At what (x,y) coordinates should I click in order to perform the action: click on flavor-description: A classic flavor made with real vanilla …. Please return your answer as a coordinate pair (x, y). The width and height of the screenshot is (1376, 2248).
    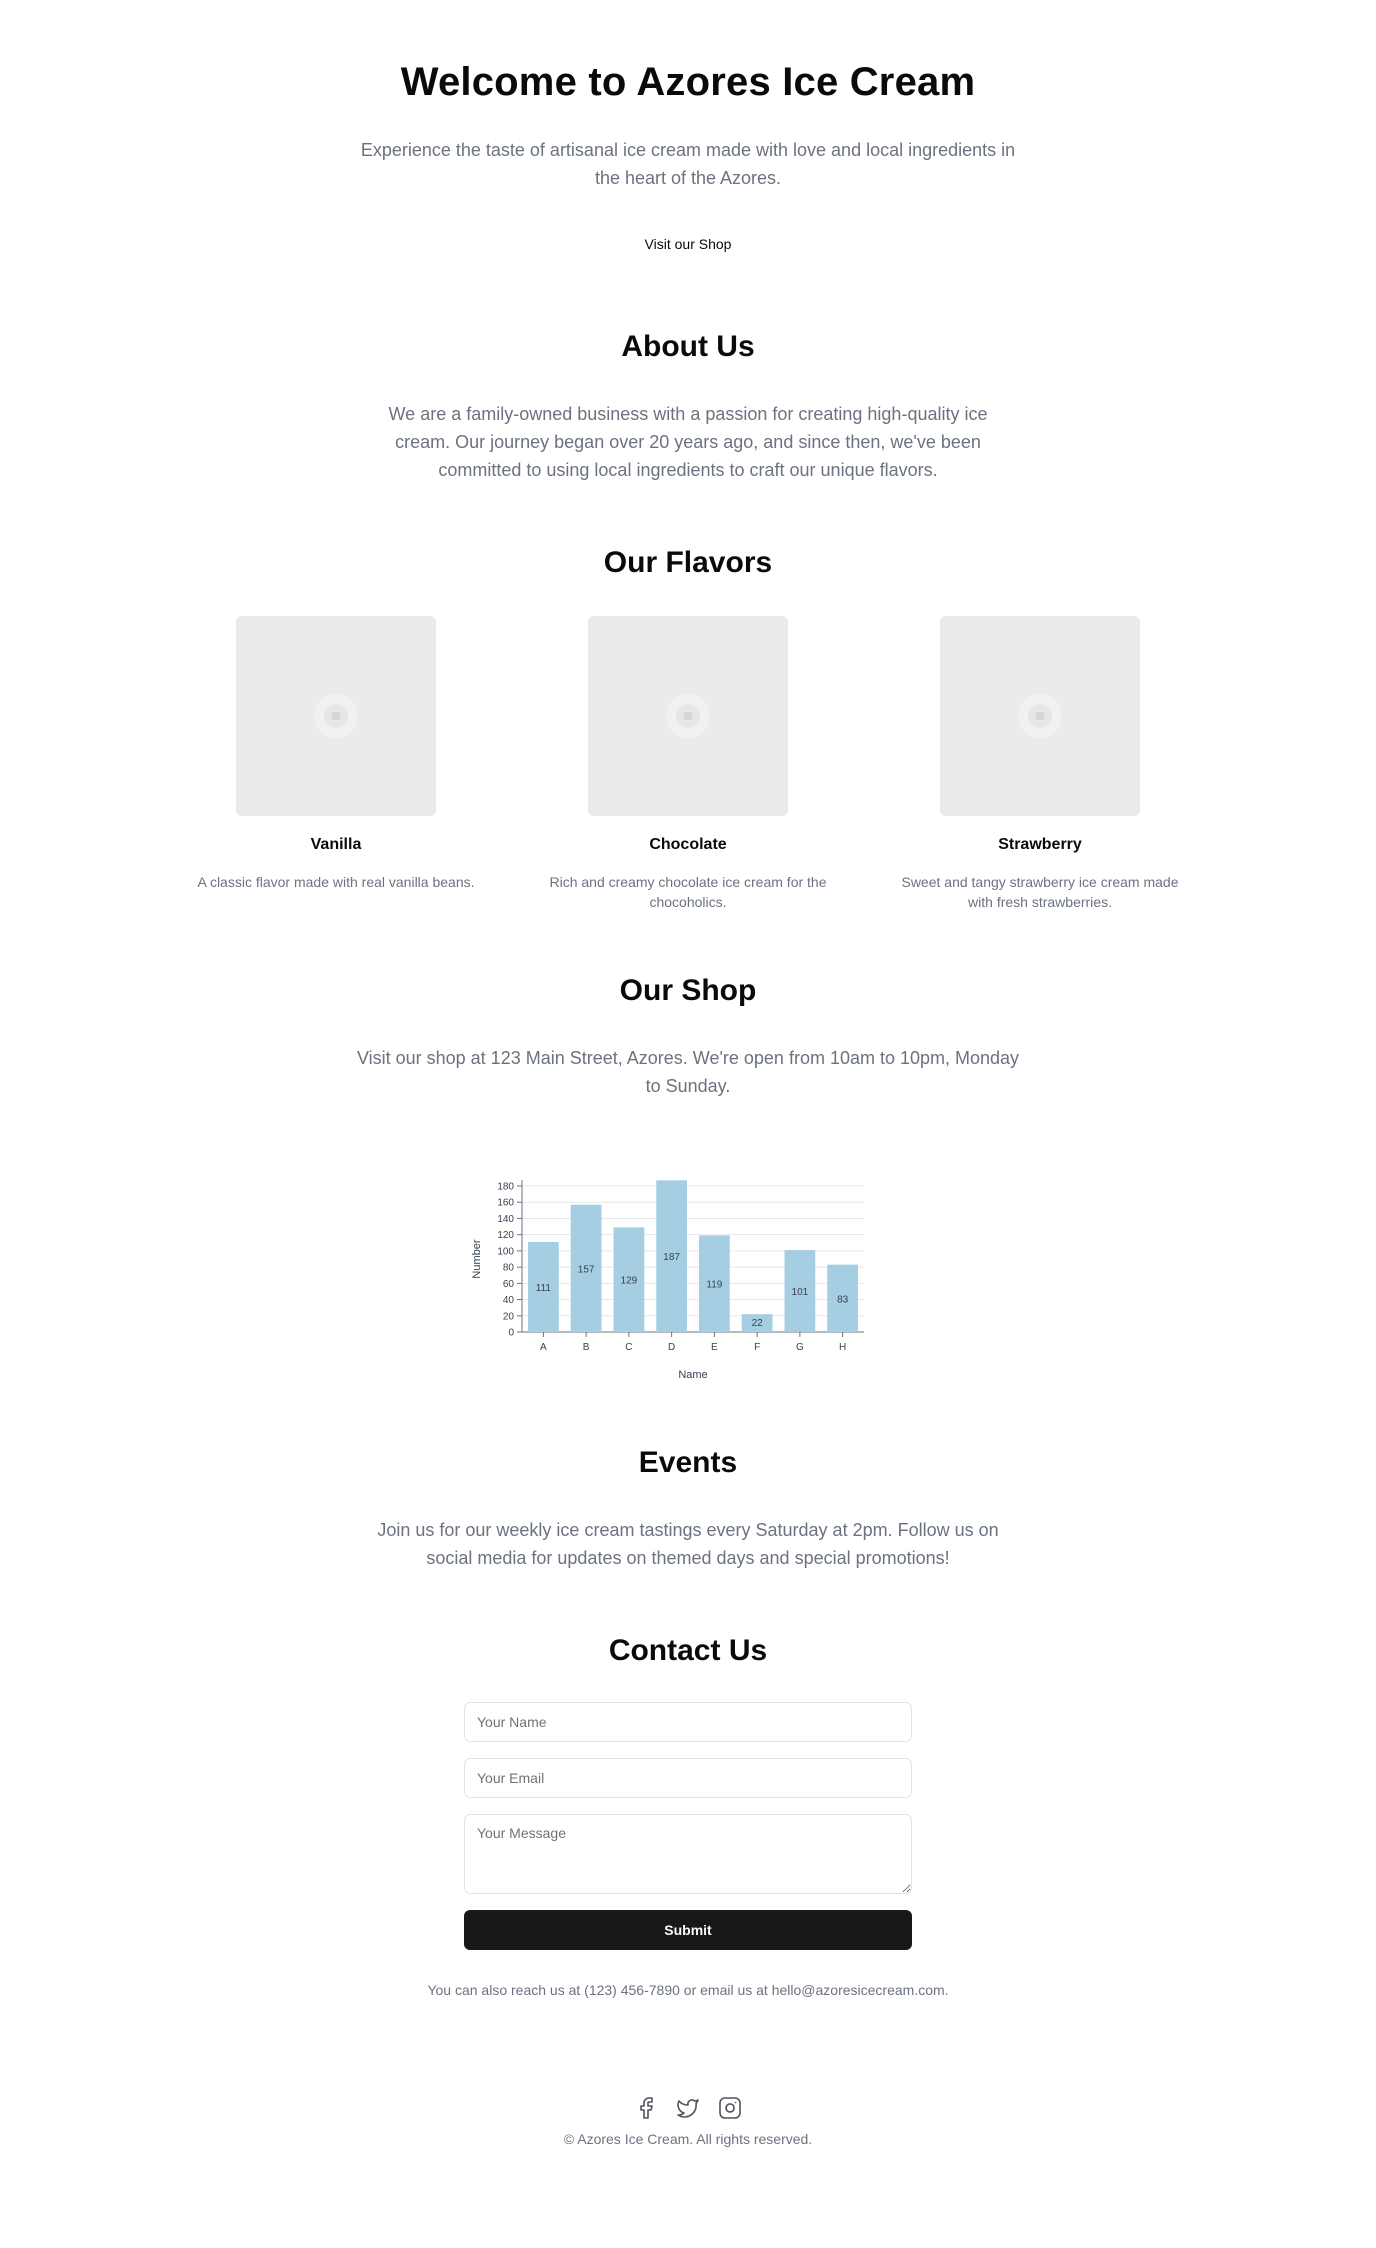
    Looking at the image, I should click on (336, 882).